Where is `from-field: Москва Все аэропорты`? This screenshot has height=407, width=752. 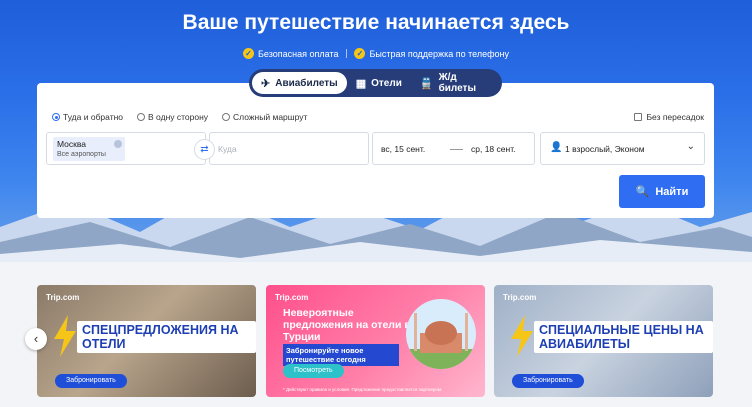 from-field: Москва Все аэропорты is located at coordinates (126, 148).